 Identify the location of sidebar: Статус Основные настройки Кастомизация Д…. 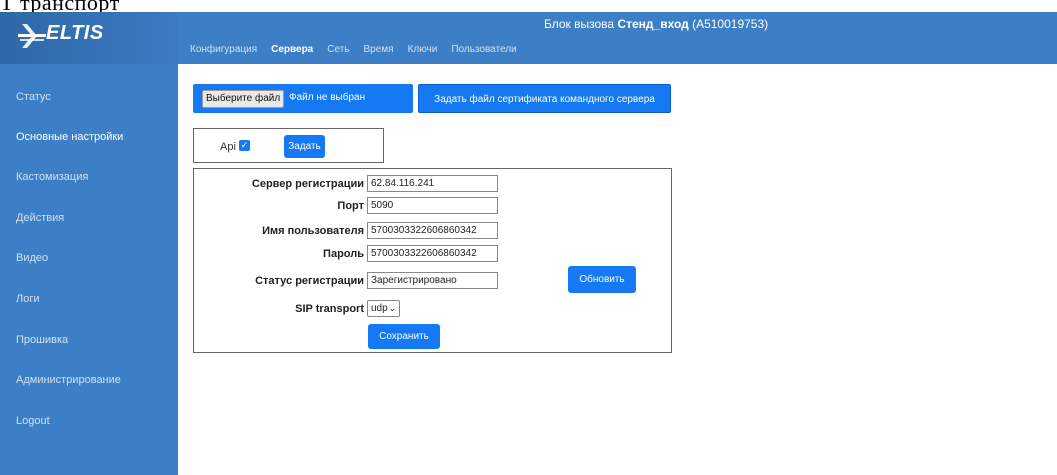
(89, 269).